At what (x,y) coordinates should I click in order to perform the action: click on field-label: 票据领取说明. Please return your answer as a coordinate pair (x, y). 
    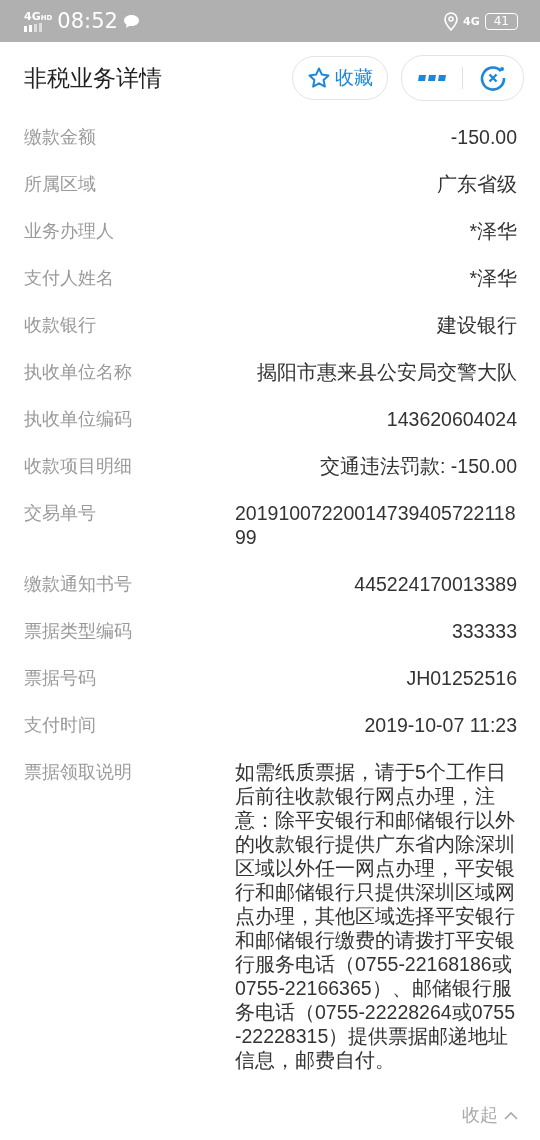
    Looking at the image, I should click on (78, 771).